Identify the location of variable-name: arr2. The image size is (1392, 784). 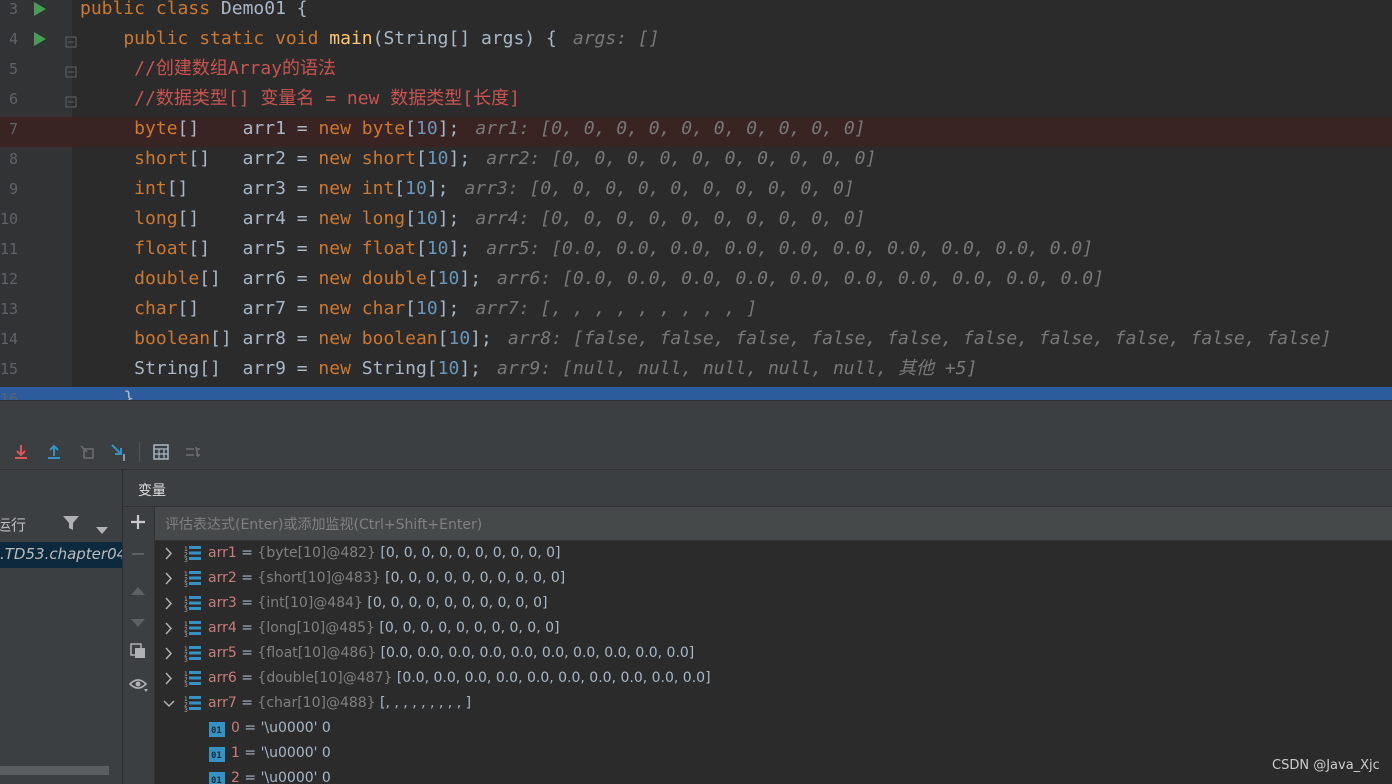
(222, 578).